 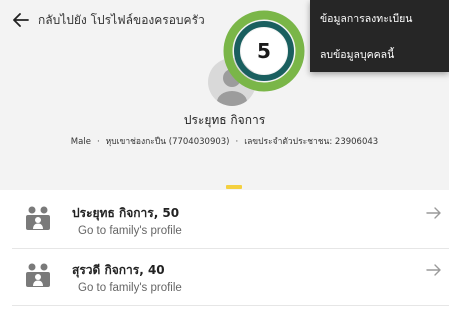 What do you see at coordinates (379, 54) in the screenshot?
I see `menu-item-delete-person: ลบข้อมูลบุคคลนี้` at bounding box center [379, 54].